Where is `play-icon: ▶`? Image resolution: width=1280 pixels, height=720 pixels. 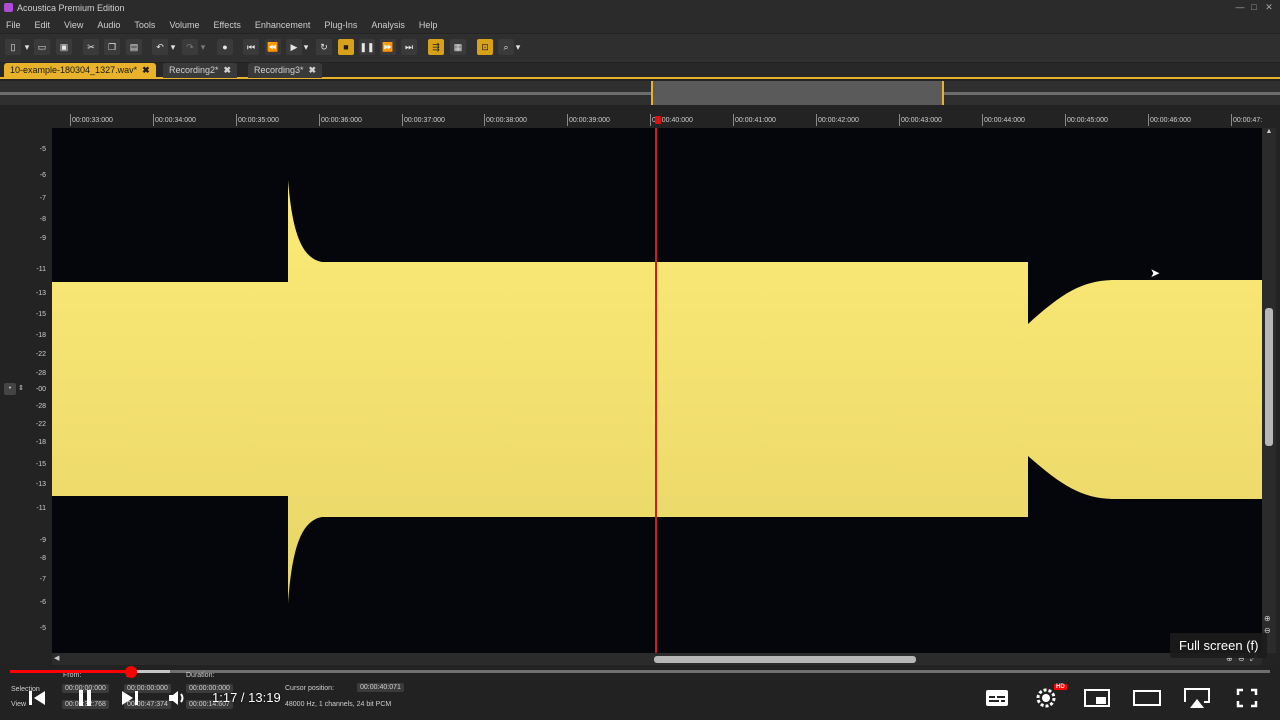
play-icon: ▶ is located at coordinates (294, 47).